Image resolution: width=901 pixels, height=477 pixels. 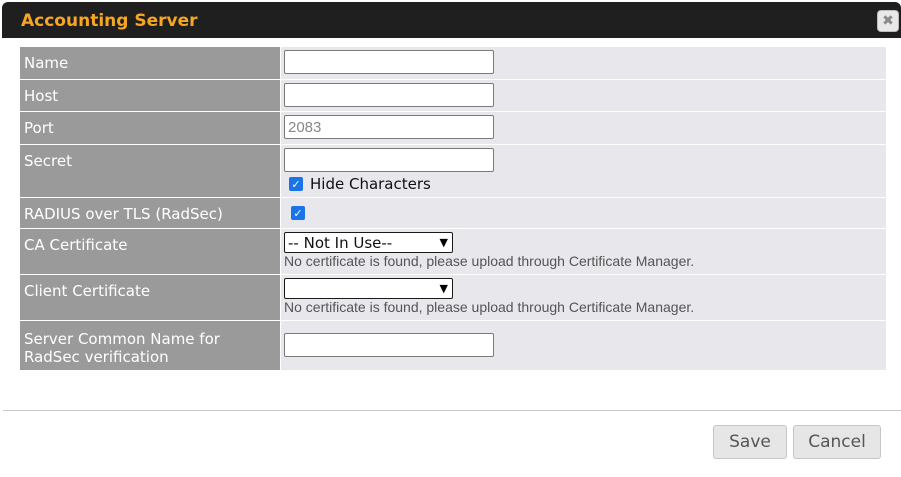 I want to click on port-label: Port, so click(x=150, y=128).